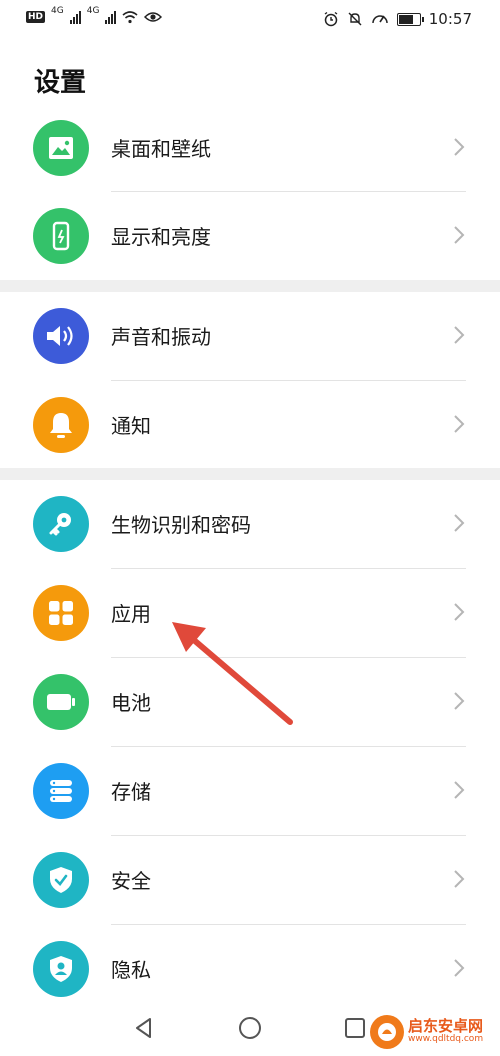 The width and height of the screenshot is (500, 1056). I want to click on back-icon, so click(143, 1028).